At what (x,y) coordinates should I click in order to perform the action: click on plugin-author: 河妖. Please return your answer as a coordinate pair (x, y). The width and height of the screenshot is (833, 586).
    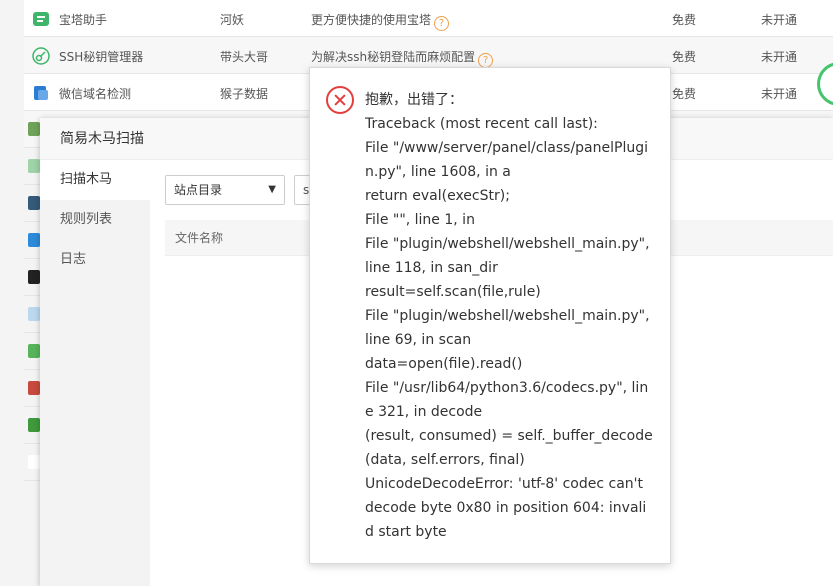
    Looking at the image, I should click on (232, 20).